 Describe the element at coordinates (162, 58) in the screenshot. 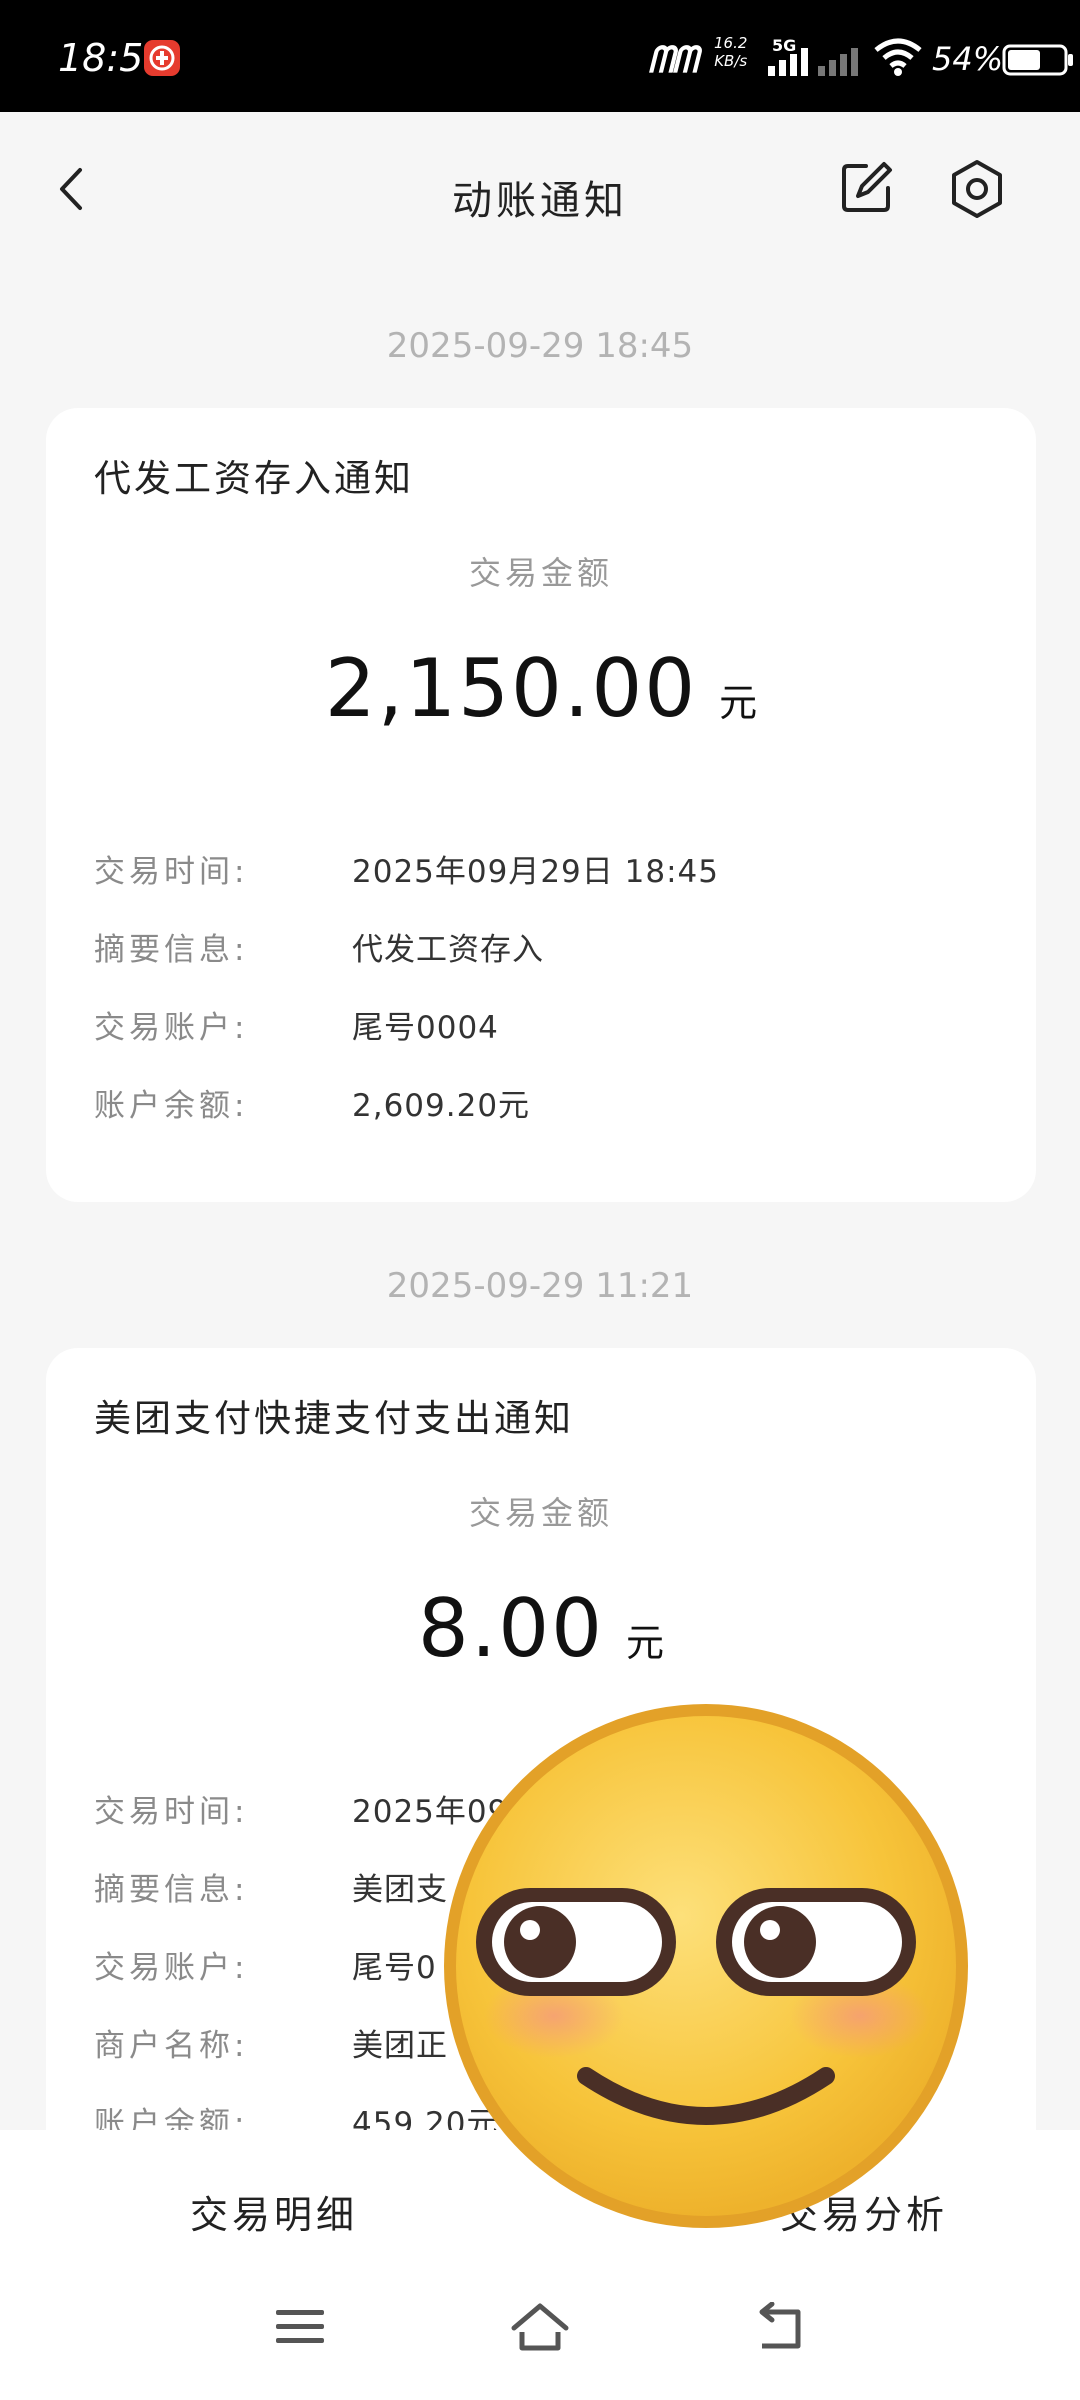

I see `app-notification-icon` at that location.